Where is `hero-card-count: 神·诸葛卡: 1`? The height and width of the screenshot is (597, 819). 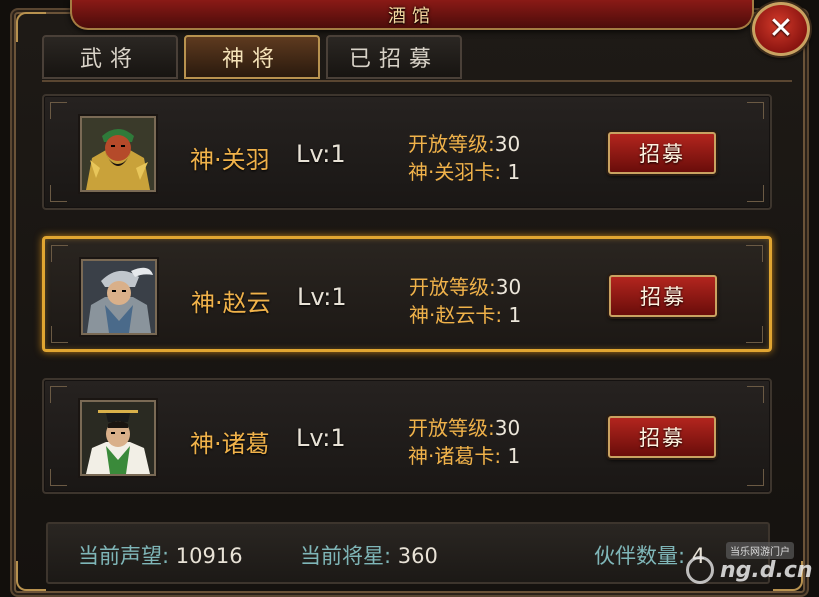 hero-card-count: 神·诸葛卡: 1 is located at coordinates (464, 454).